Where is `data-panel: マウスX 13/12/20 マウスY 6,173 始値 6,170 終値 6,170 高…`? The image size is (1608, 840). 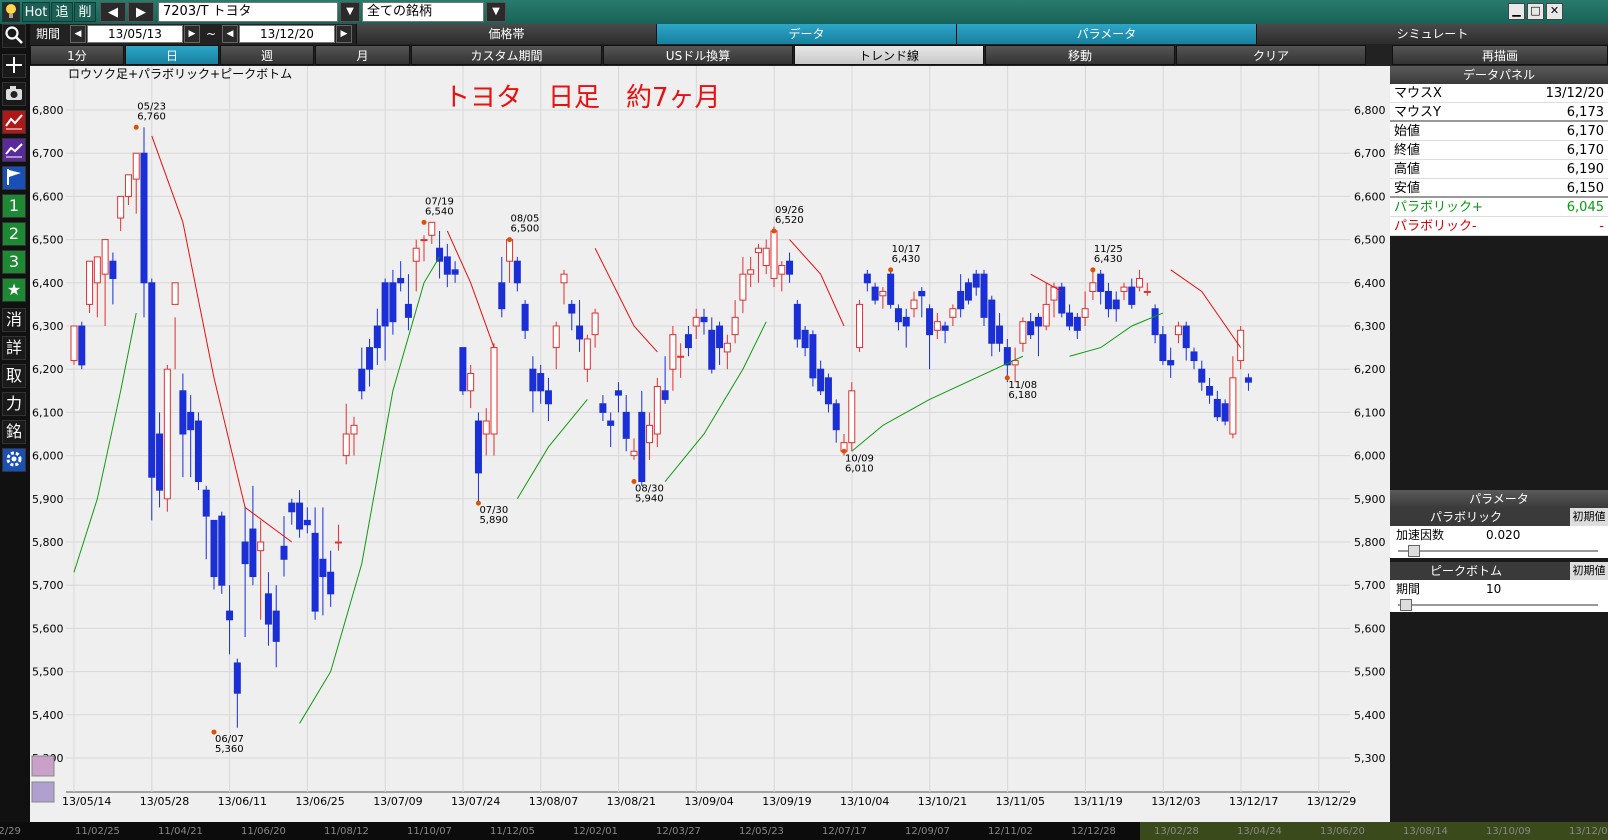
data-panel: マウスX 13/12/20 マウスY 6,173 始値 6,170 終値 6,170 高… is located at coordinates (1499, 160).